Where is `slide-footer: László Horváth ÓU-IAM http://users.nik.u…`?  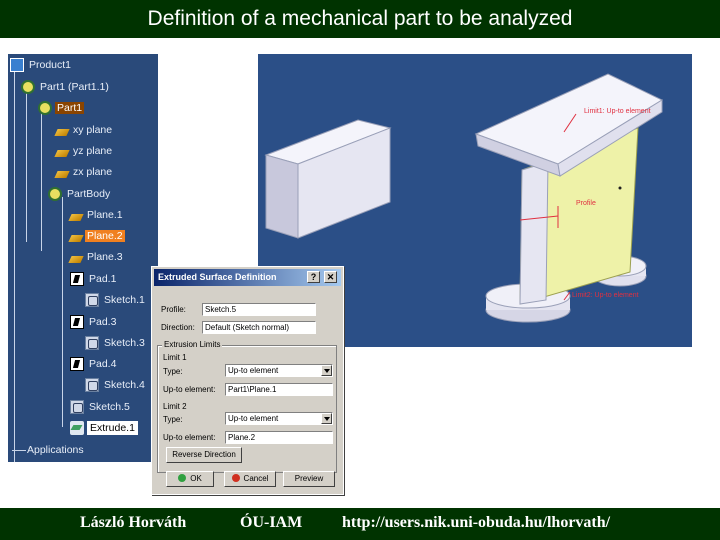 slide-footer: László Horváth ÓU-IAM http://users.nik.u… is located at coordinates (360, 524).